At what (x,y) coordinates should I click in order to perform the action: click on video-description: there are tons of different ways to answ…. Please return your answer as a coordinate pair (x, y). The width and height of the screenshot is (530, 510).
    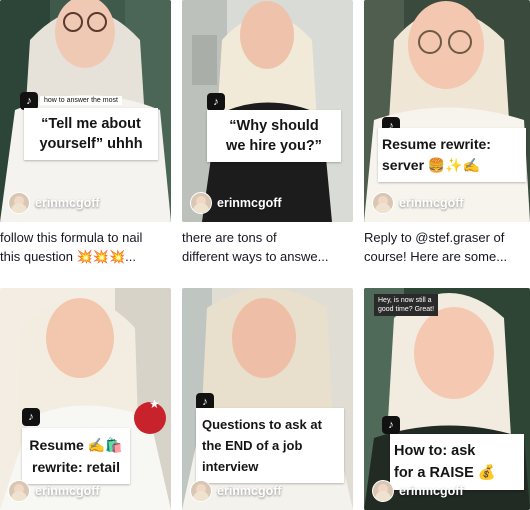
    Looking at the image, I should click on (267, 247).